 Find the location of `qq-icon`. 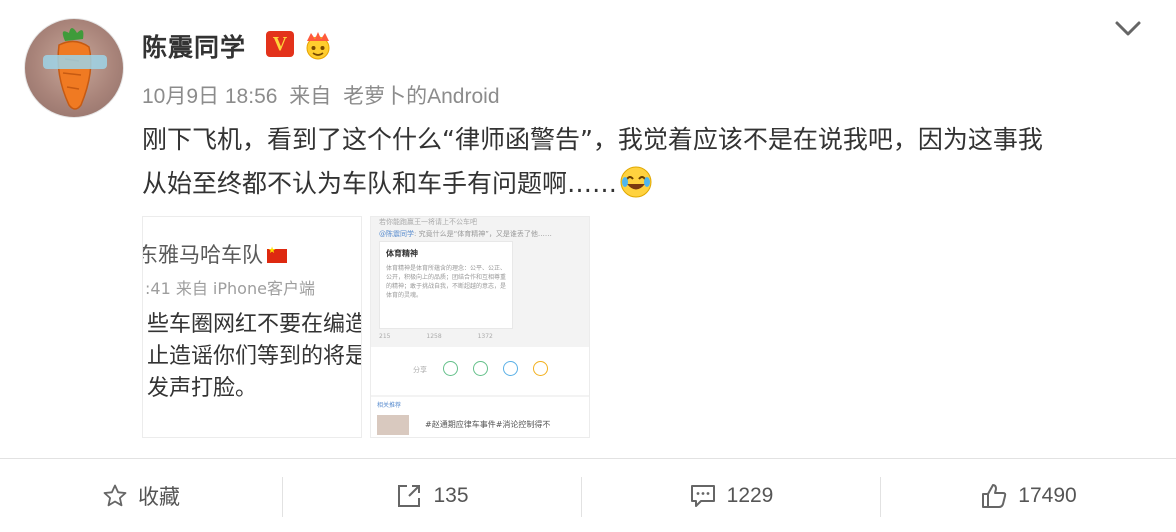

qq-icon is located at coordinates (510, 368).